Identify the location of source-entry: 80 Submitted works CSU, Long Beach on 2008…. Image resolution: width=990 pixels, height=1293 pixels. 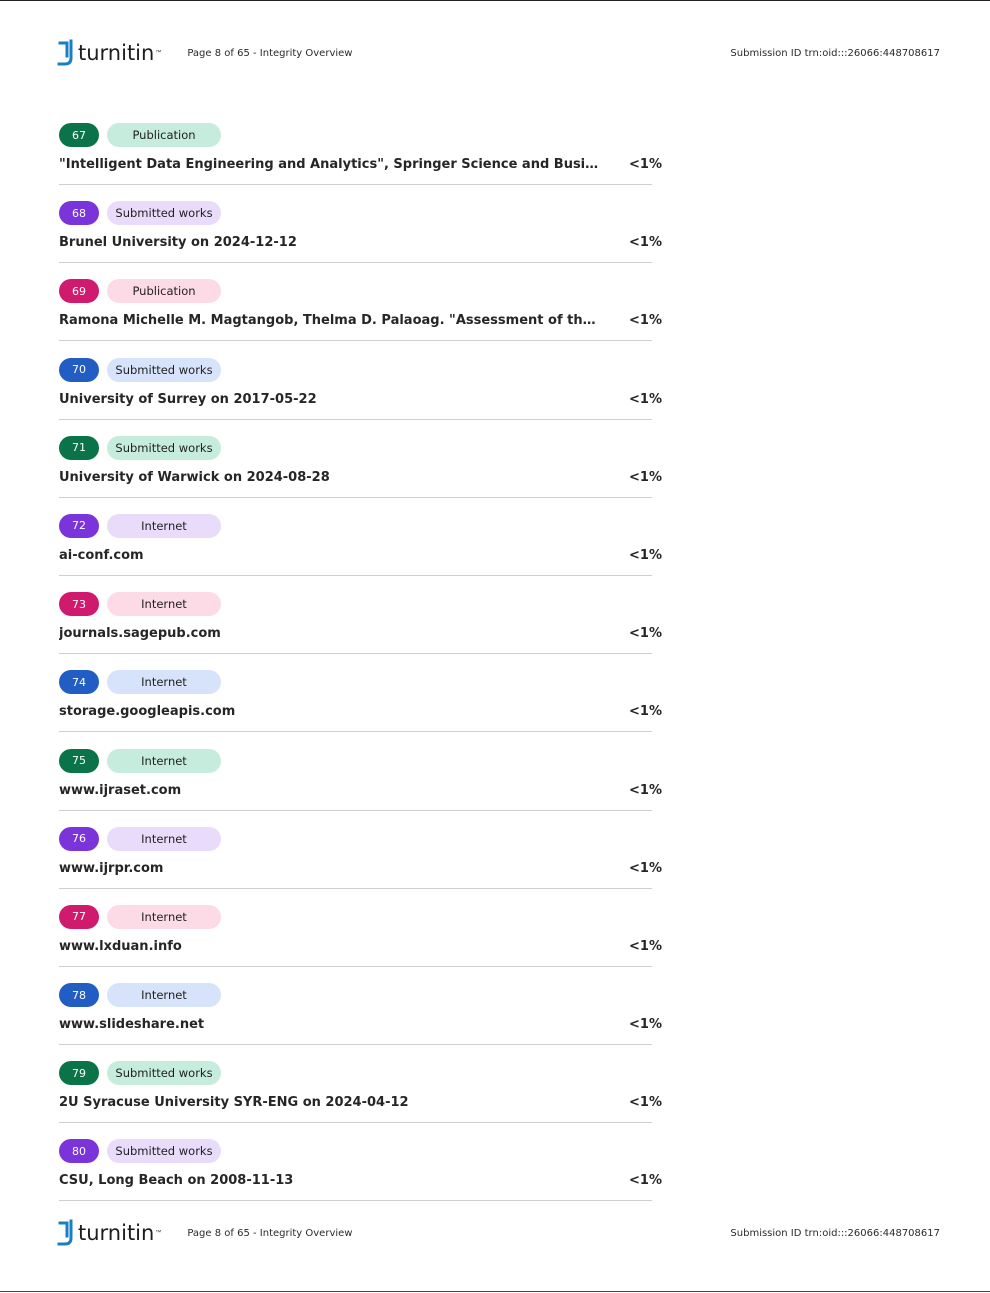
(360, 1178).